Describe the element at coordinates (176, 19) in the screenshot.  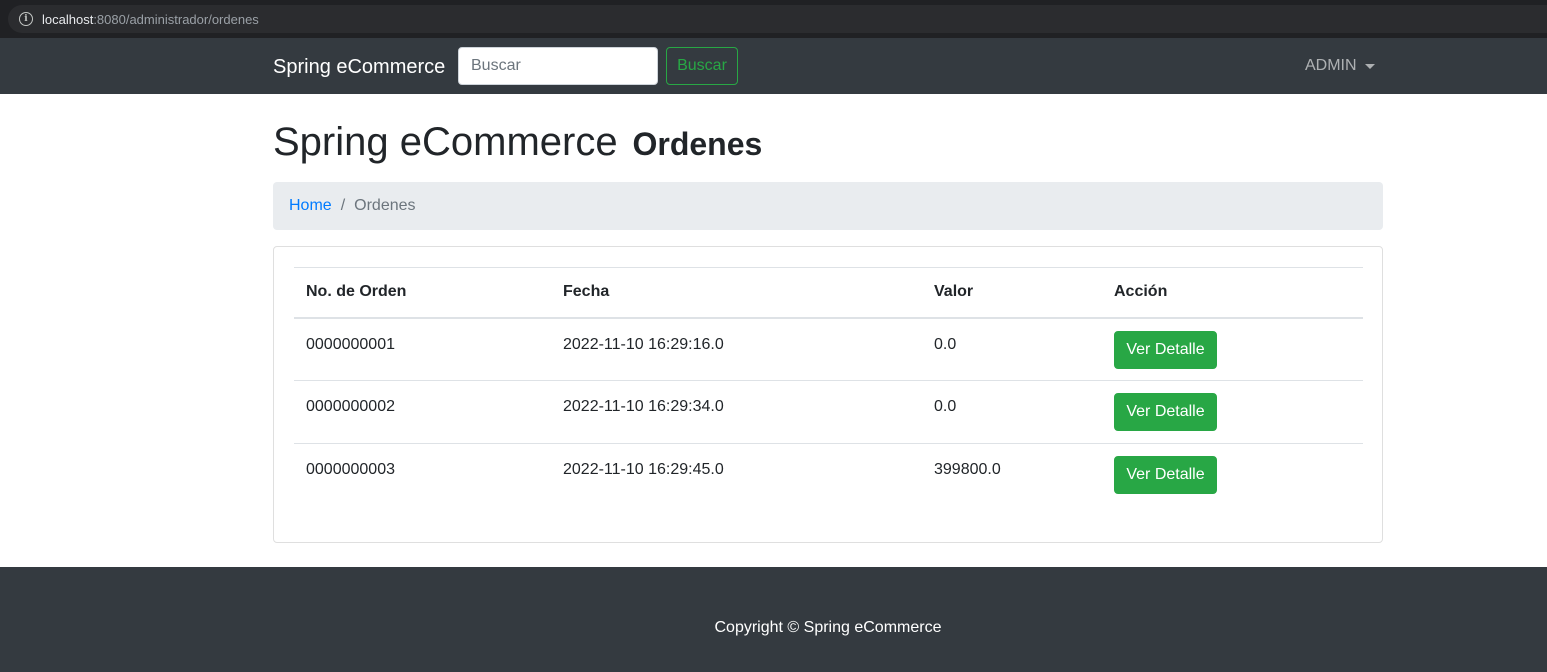
I see `url-path: :8080/administrador/ordenes` at that location.